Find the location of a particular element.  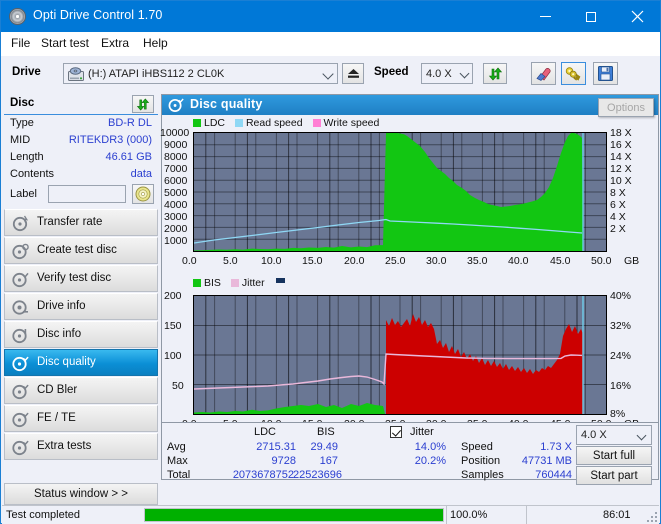

sidebar-item-disc-info: Disc info is located at coordinates (81, 334).